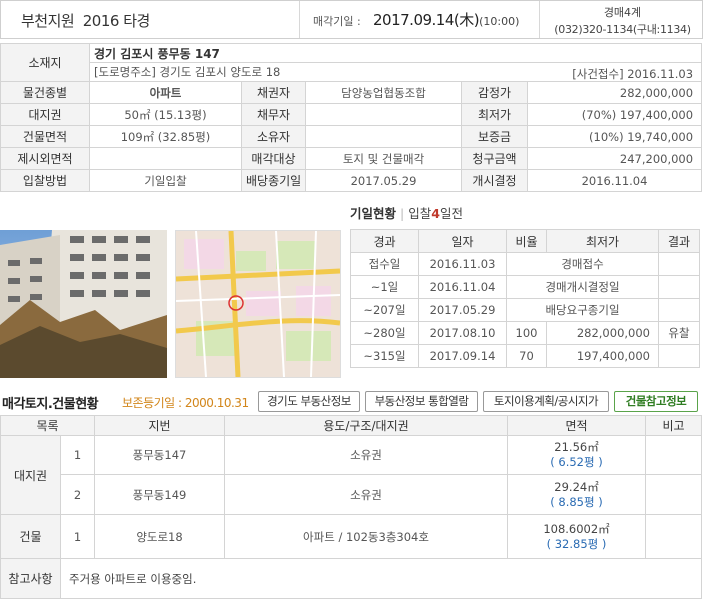 The image size is (703, 599). What do you see at coordinates (77, 494) in the screenshot?
I see `row-no: 2` at bounding box center [77, 494].